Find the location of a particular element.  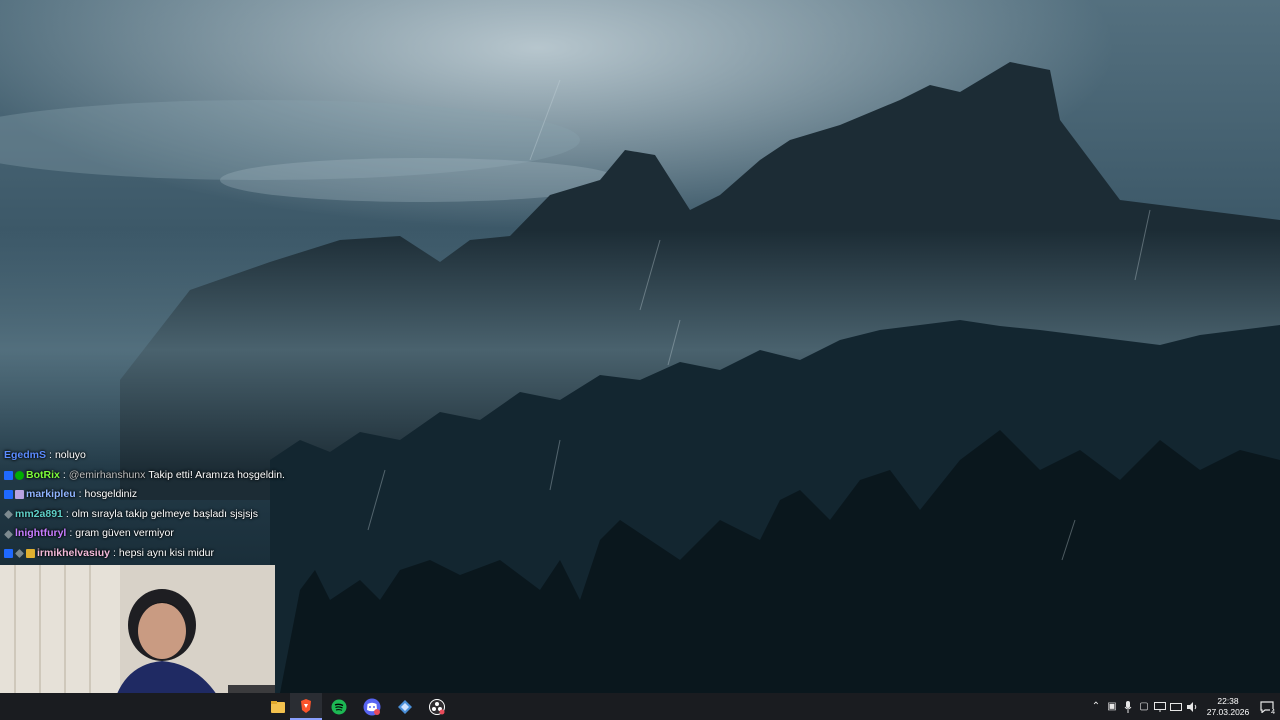

clock: 22:38 27.03.2026 is located at coordinates (1228, 707).